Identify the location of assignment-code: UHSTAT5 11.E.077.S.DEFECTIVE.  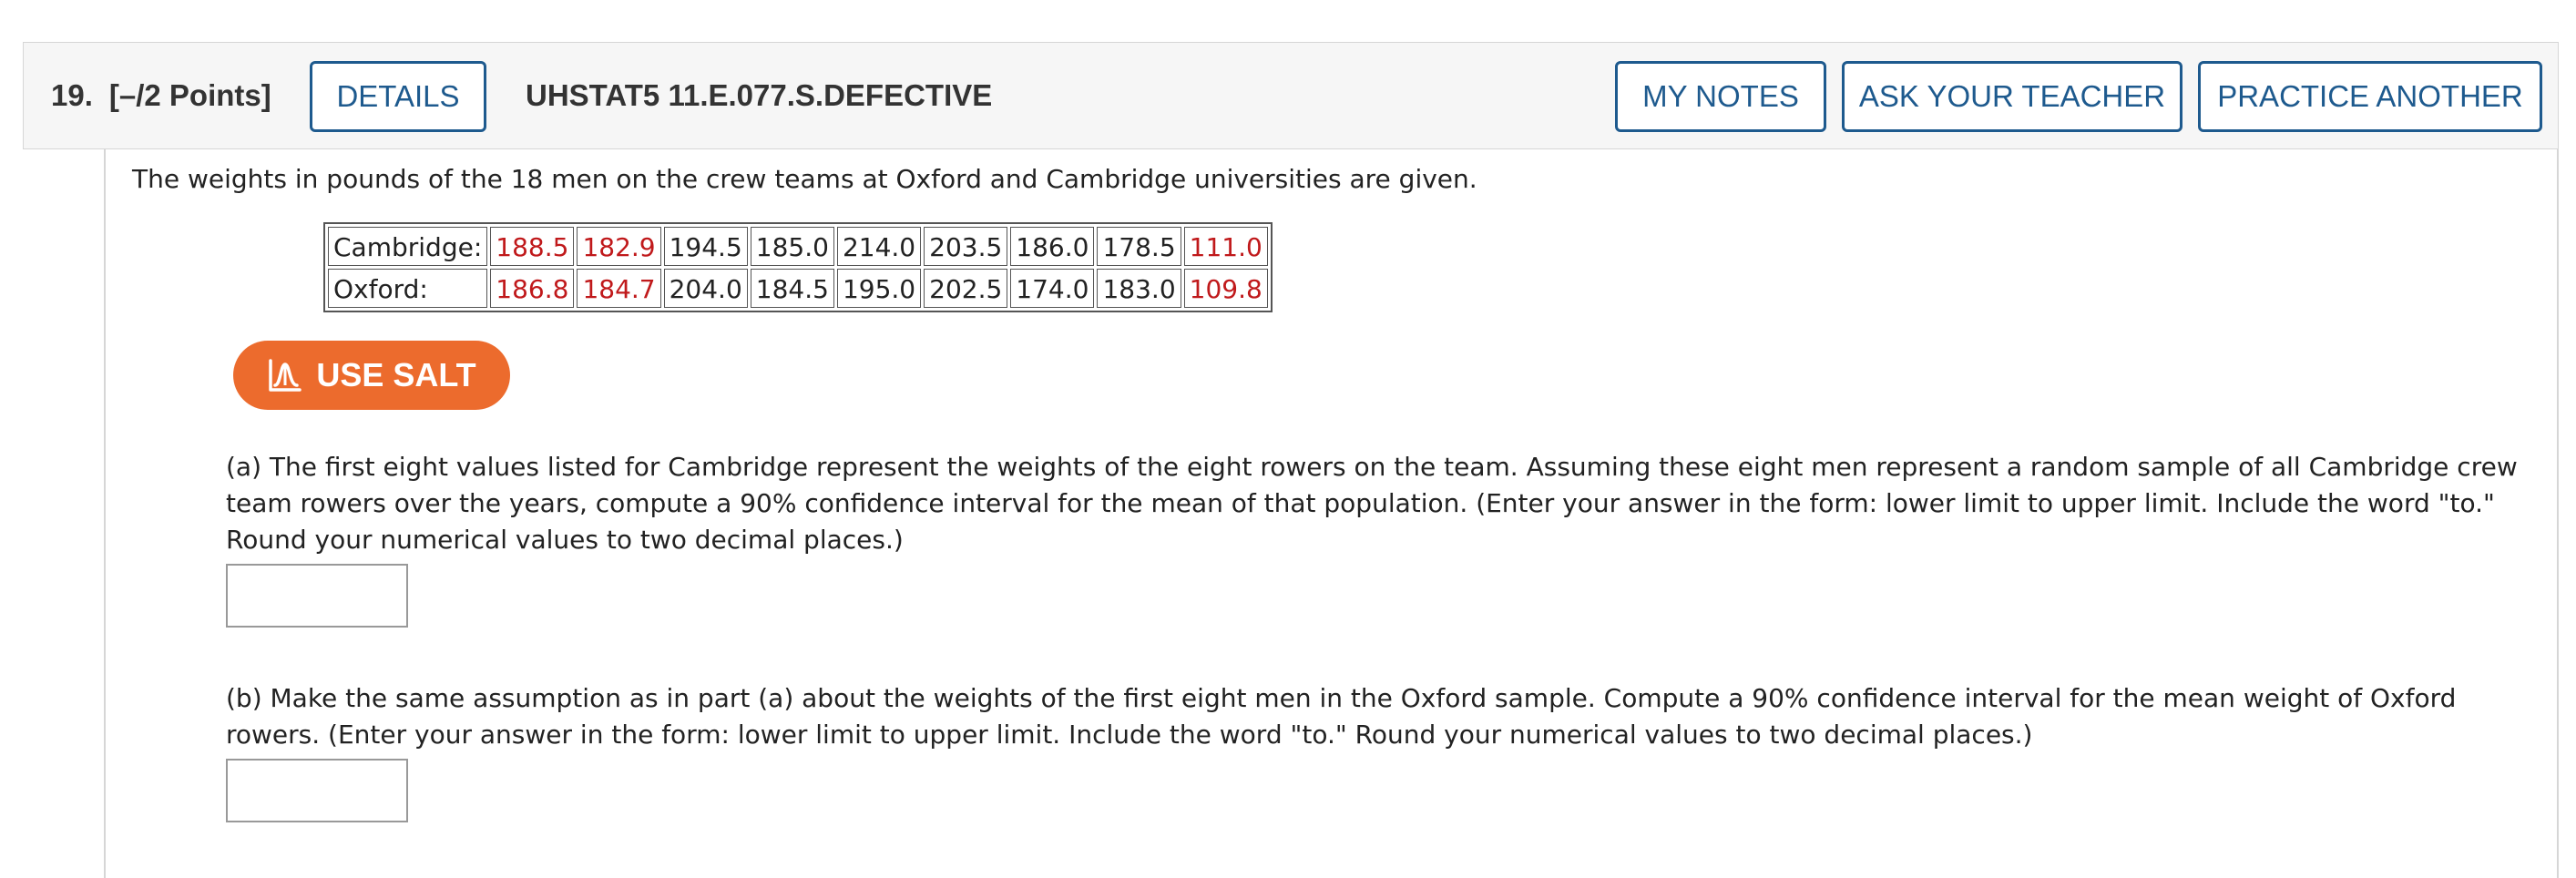
(759, 95).